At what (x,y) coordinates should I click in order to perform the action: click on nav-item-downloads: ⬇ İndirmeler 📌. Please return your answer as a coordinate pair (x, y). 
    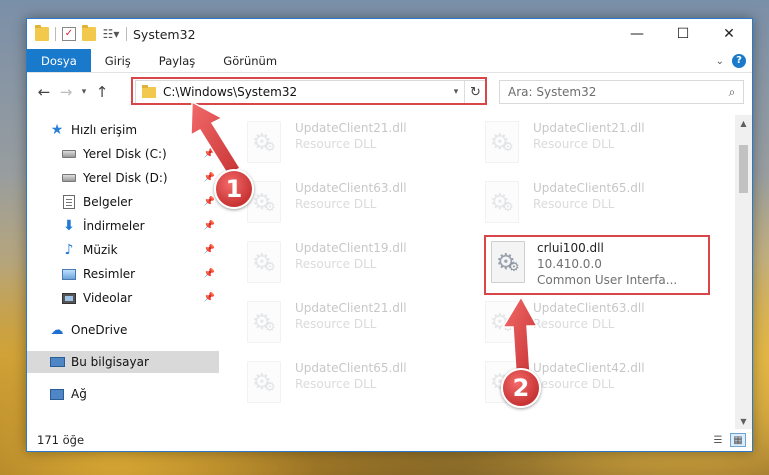
    Looking at the image, I should click on (123, 226).